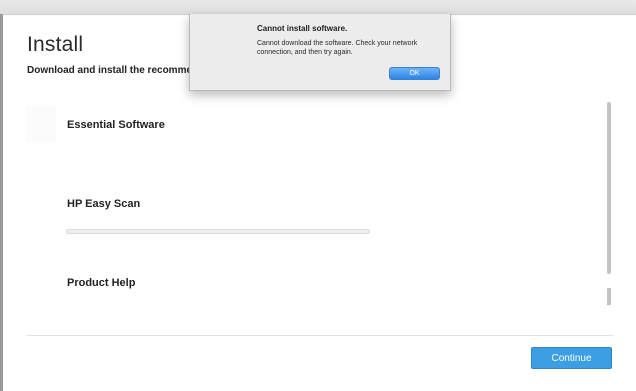 The width and height of the screenshot is (636, 391). Describe the element at coordinates (571, 358) in the screenshot. I see `continue-button: Continue` at that location.